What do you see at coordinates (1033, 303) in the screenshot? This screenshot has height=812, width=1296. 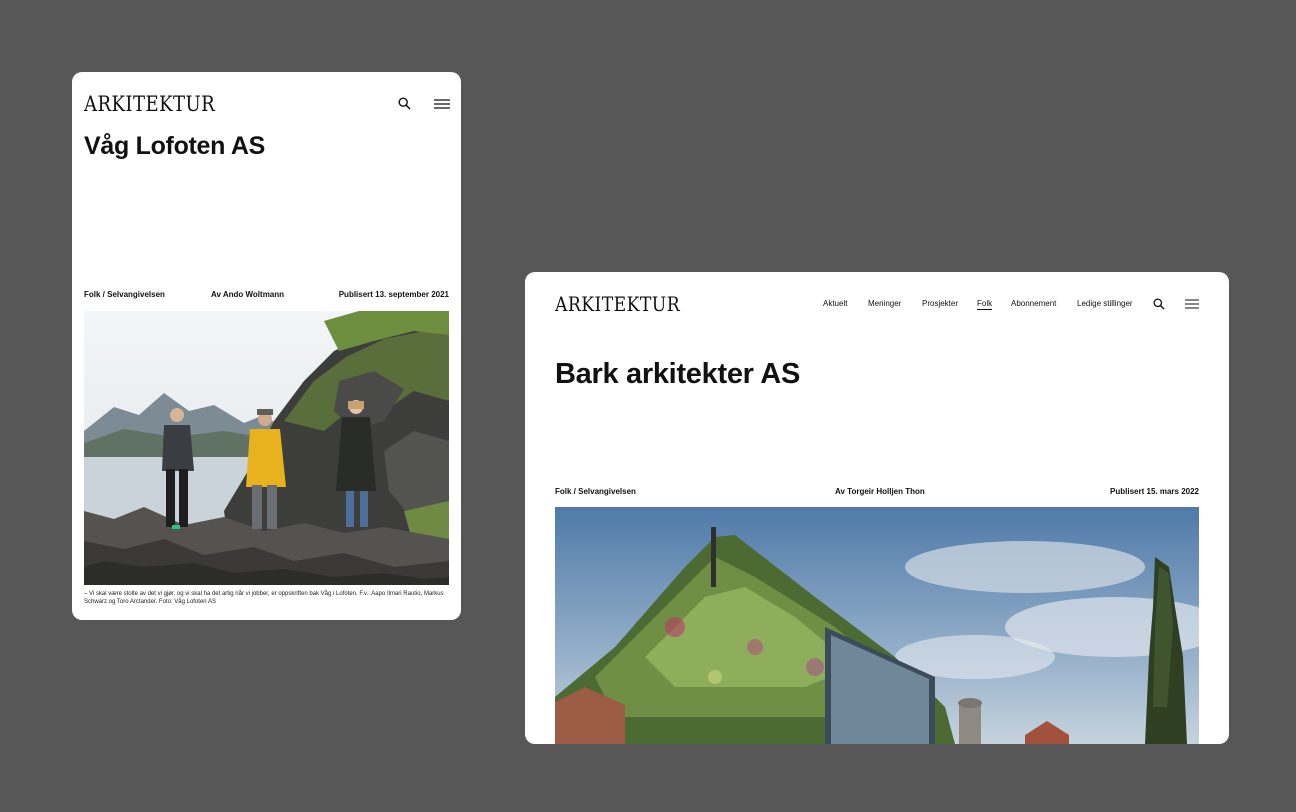 I see `nav-item-abonnement: Abonnement` at bounding box center [1033, 303].